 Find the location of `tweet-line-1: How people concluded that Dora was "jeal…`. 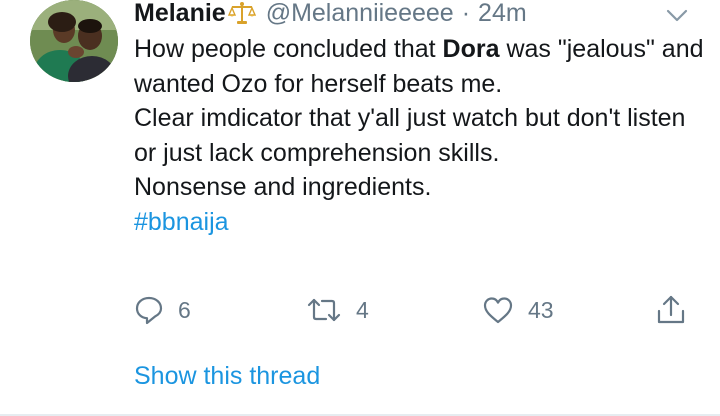

tweet-line-1: How people concluded that Dora was "jeal… is located at coordinates (419, 66).